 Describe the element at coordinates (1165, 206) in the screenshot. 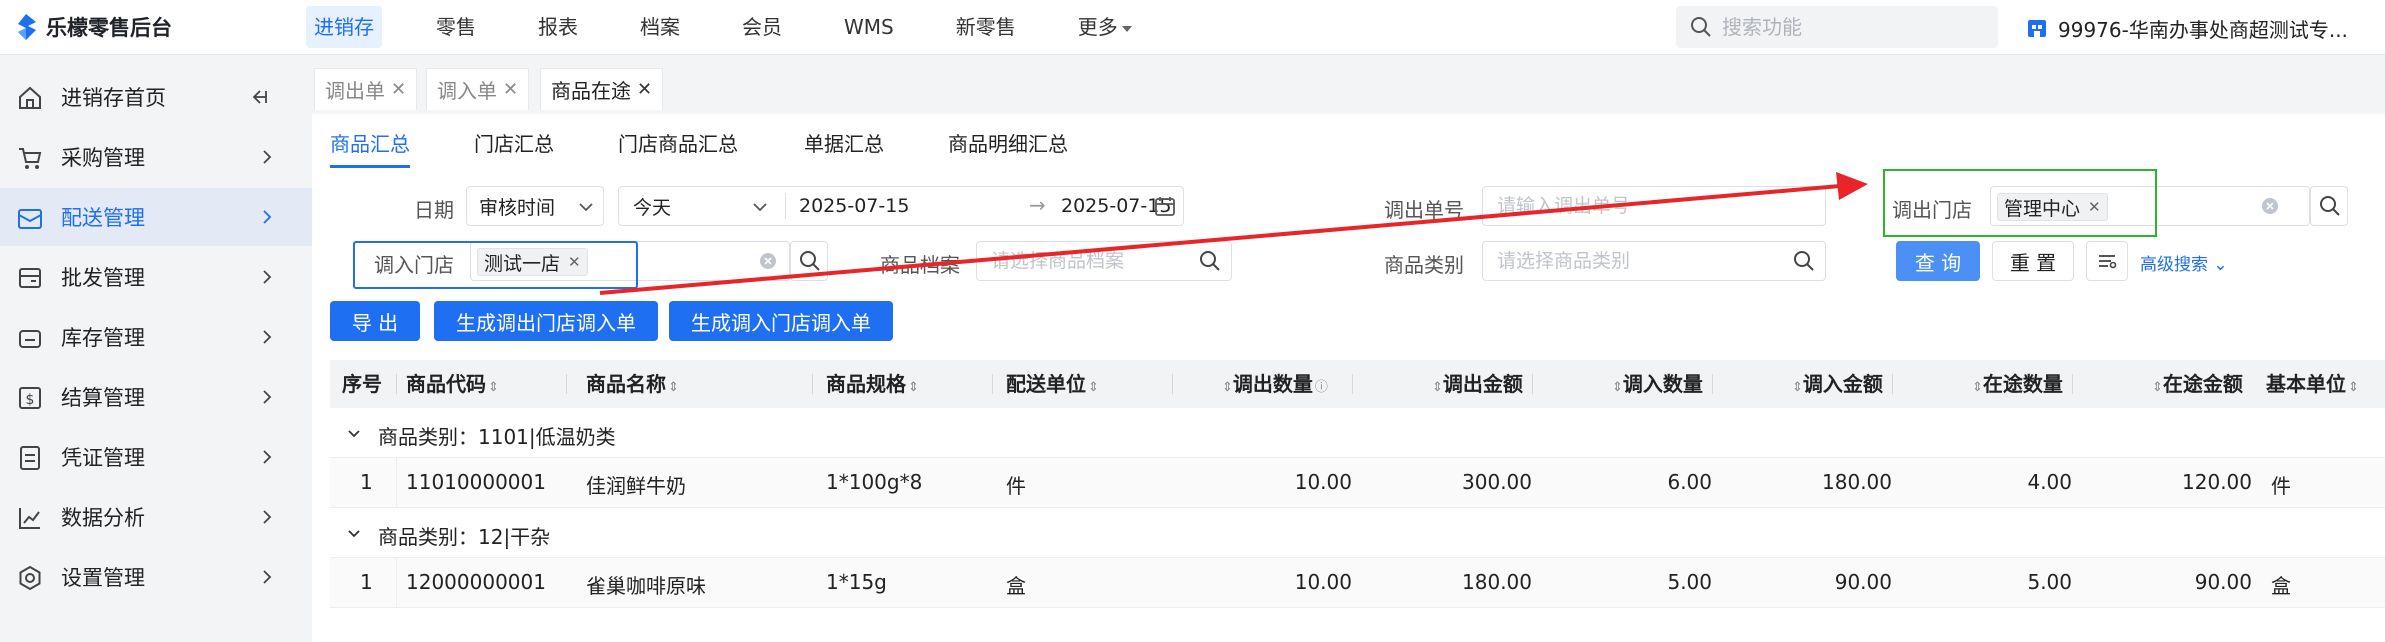

I see `calendar-icon` at that location.